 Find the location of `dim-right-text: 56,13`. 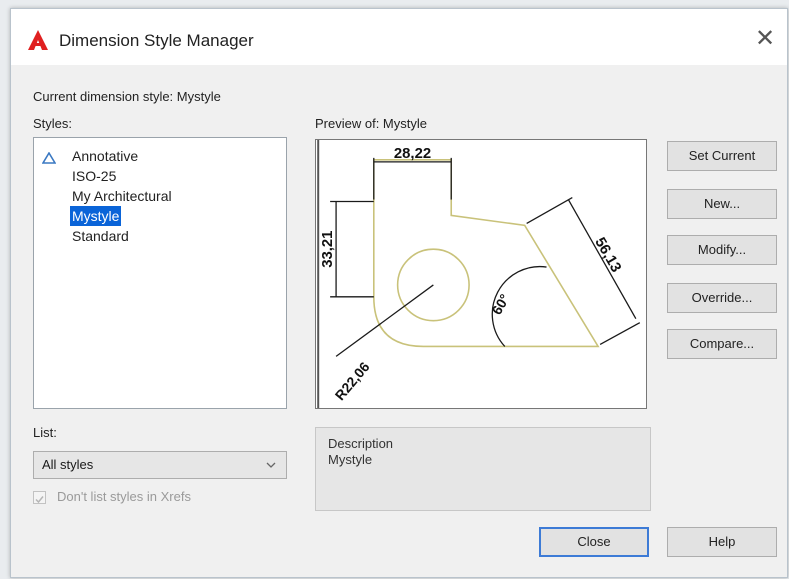

dim-right-text: 56,13 is located at coordinates (607, 255).